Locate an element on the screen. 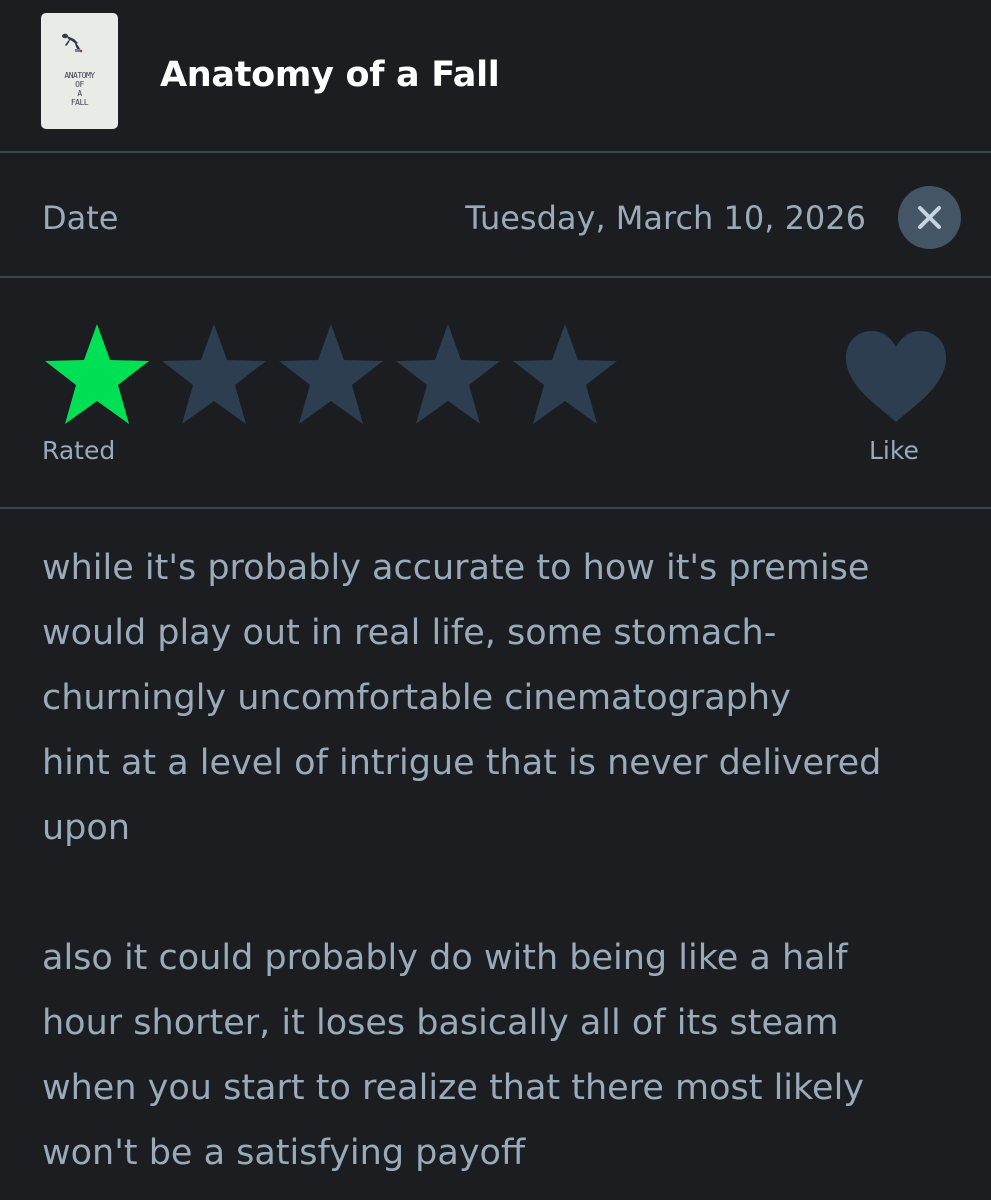  rated-label: Rated is located at coordinates (79, 450).